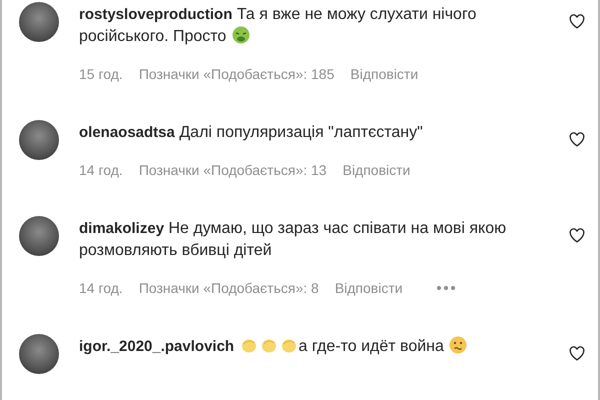  I want to click on comment-time: 15 год., so click(101, 74).